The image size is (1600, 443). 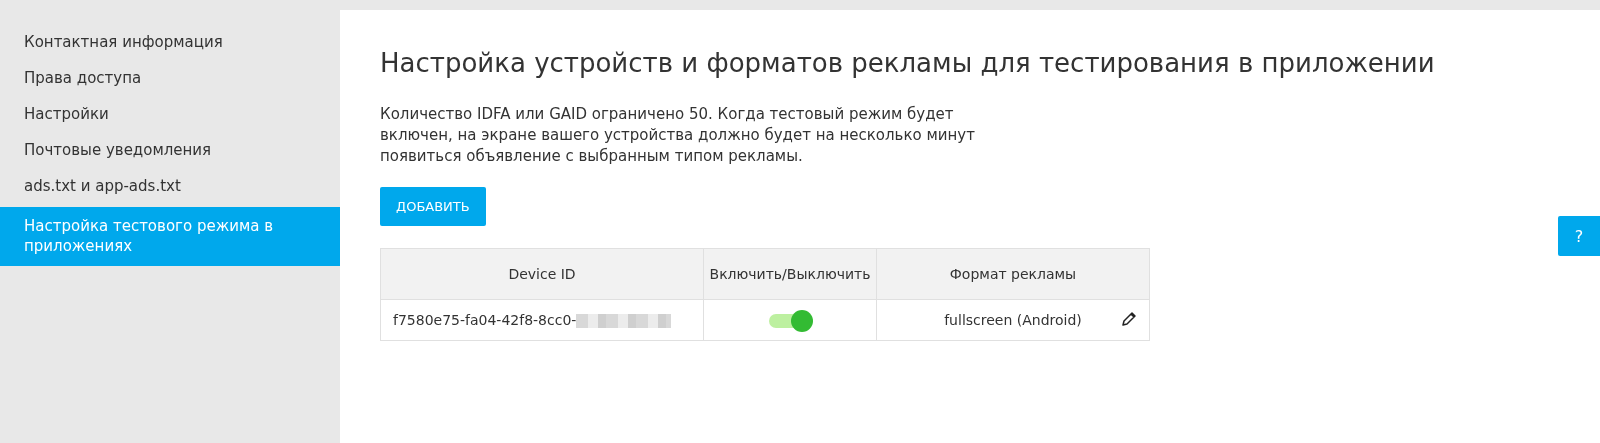 I want to click on sidebar-item: Права доступа, so click(x=170, y=78).